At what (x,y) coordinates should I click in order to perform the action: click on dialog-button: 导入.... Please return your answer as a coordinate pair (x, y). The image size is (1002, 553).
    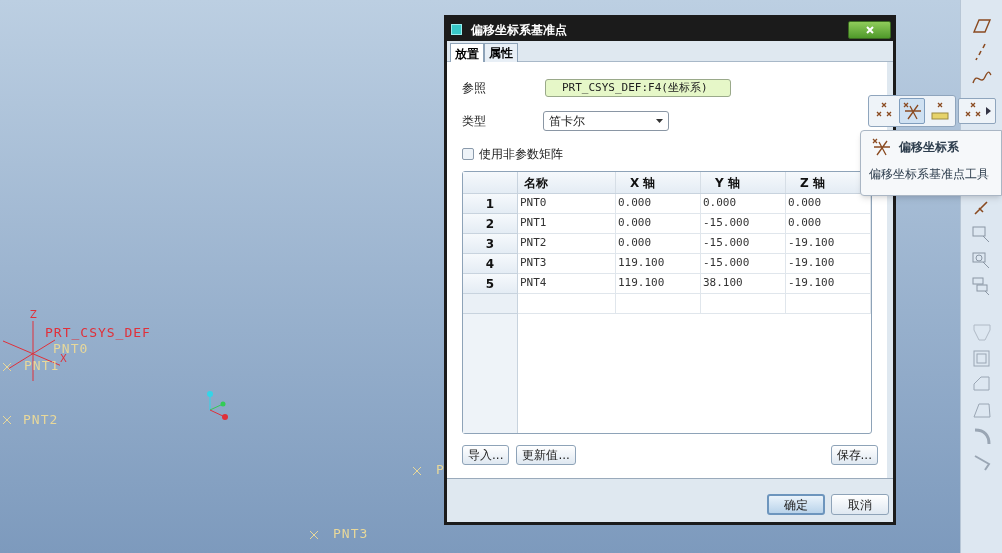
    Looking at the image, I should click on (486, 455).